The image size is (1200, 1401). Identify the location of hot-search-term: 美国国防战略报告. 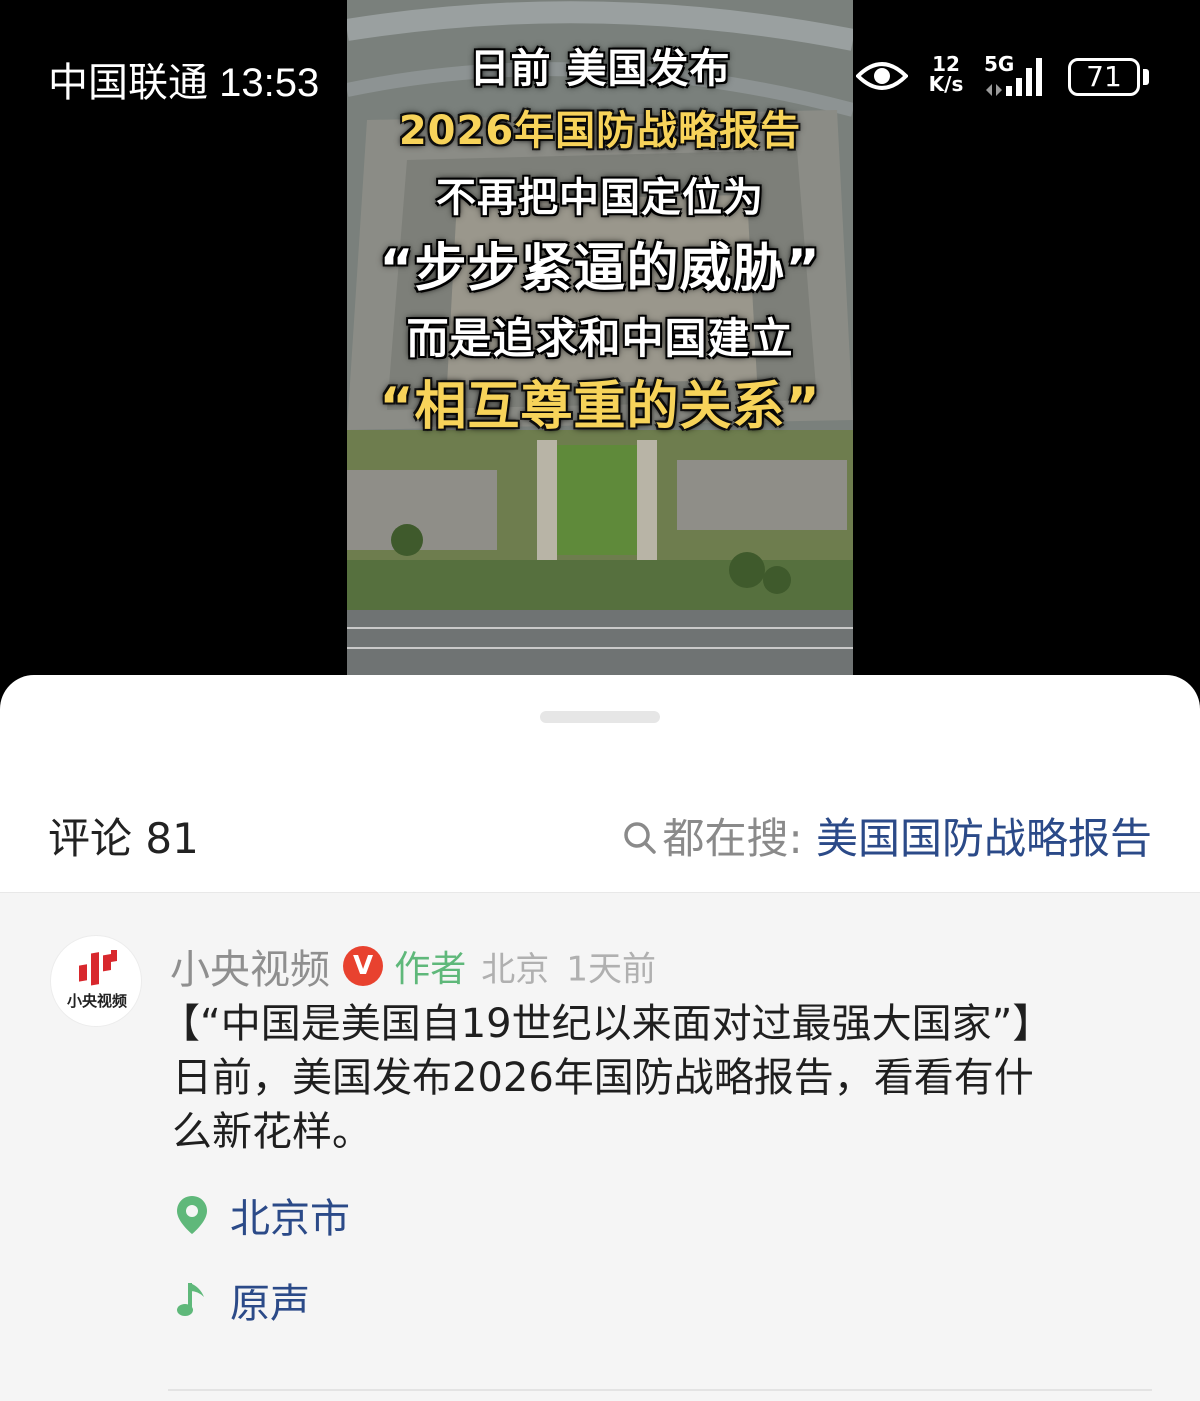
(984, 838).